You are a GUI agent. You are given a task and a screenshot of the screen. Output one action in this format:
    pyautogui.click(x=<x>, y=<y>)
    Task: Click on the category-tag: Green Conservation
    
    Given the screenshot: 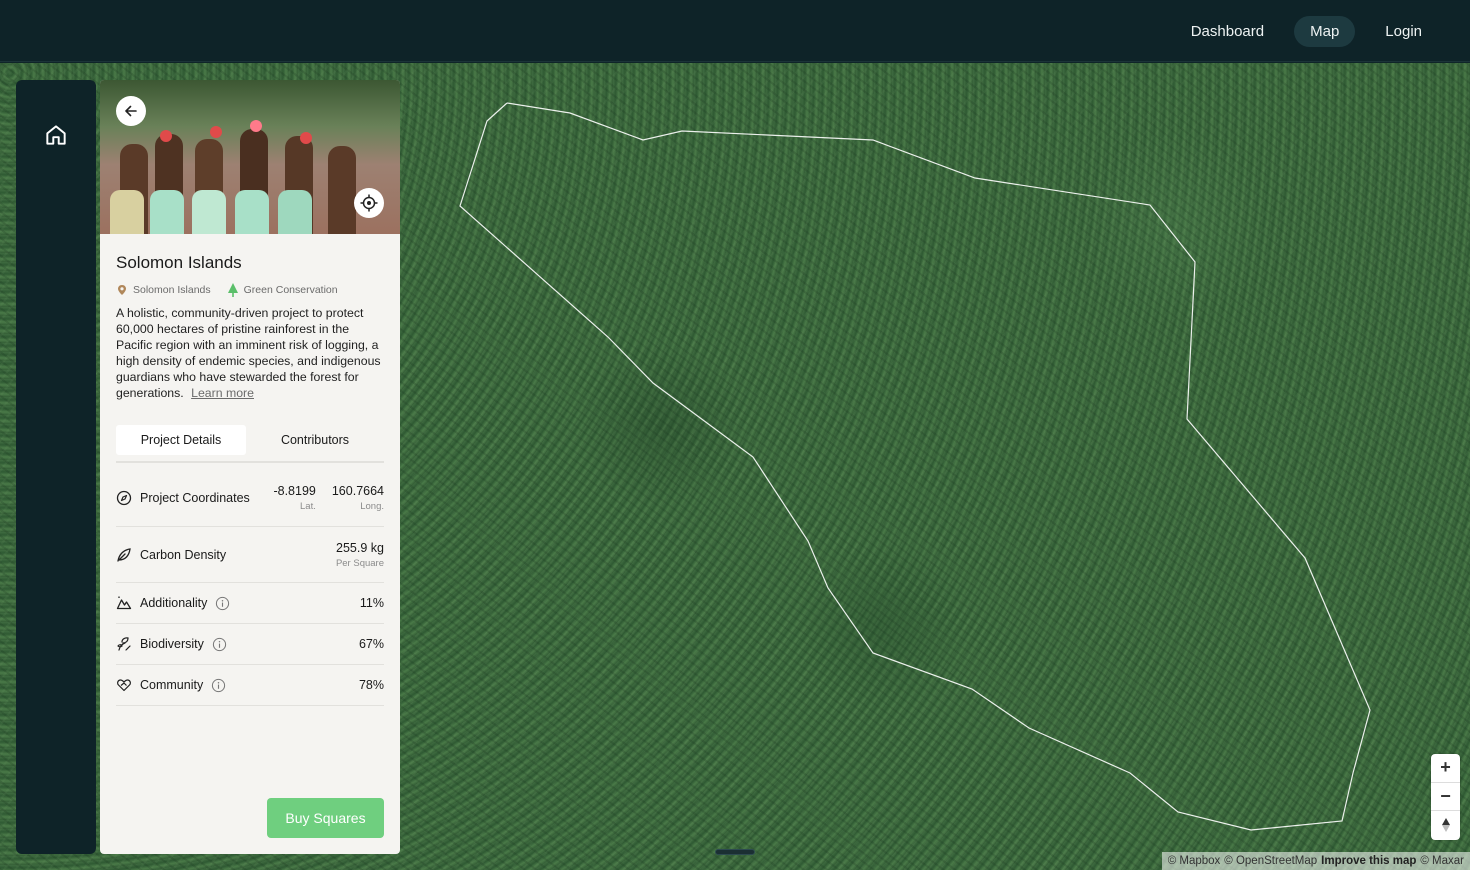 What is the action you would take?
    pyautogui.click(x=282, y=290)
    